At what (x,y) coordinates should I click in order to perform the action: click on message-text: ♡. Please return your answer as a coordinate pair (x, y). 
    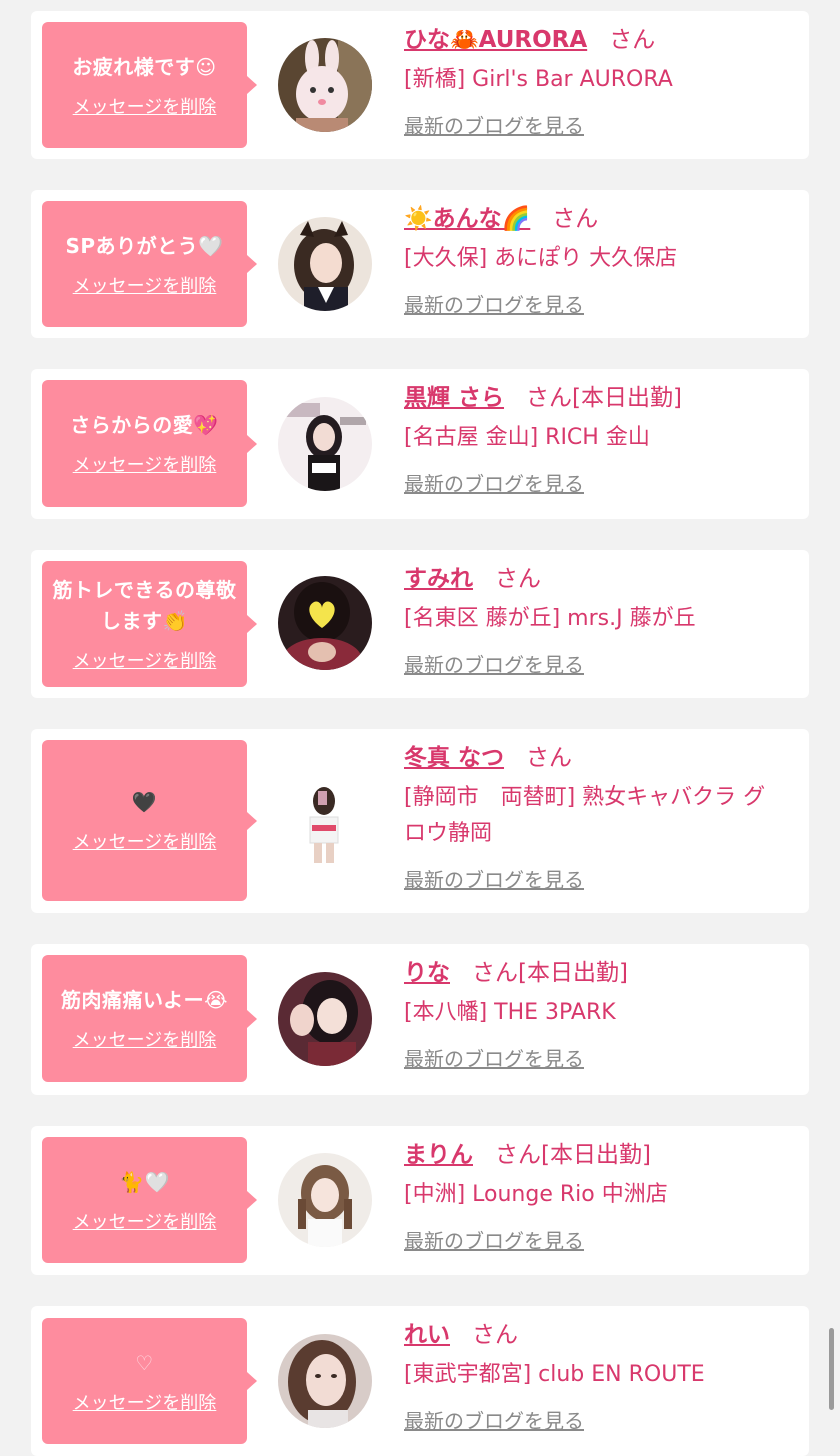
    Looking at the image, I should click on (144, 1362).